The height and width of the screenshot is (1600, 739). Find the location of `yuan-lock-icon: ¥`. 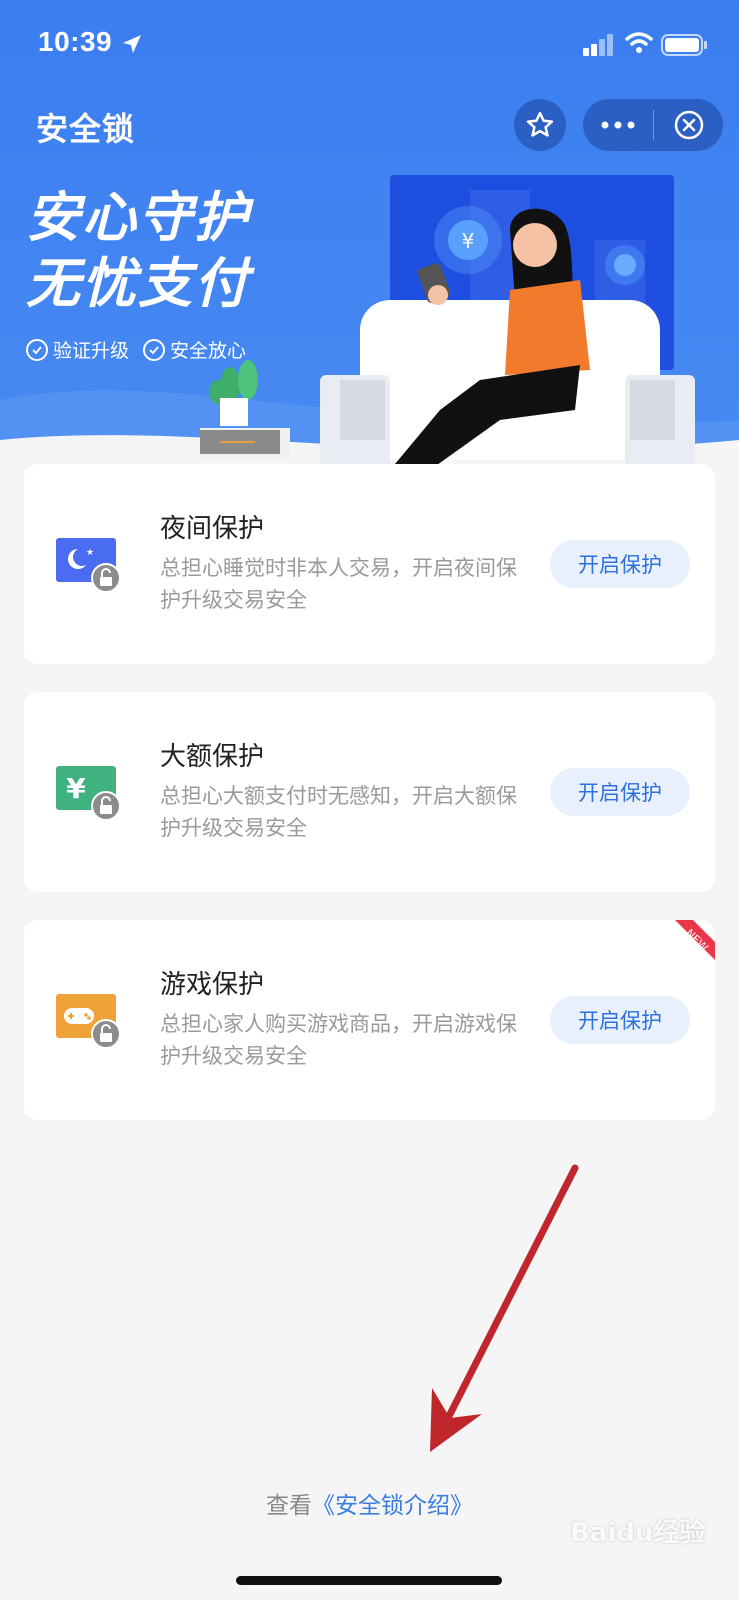

yuan-lock-icon: ¥ is located at coordinates (88, 793).